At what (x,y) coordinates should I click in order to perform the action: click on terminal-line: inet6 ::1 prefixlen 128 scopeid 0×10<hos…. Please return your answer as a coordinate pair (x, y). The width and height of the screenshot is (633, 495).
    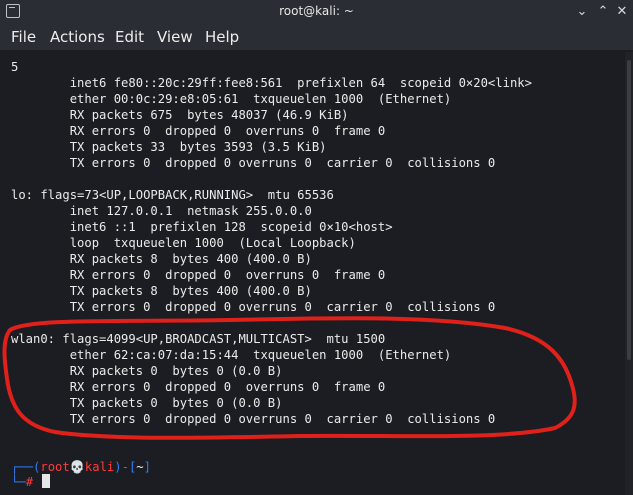
    Looking at the image, I should click on (202, 227).